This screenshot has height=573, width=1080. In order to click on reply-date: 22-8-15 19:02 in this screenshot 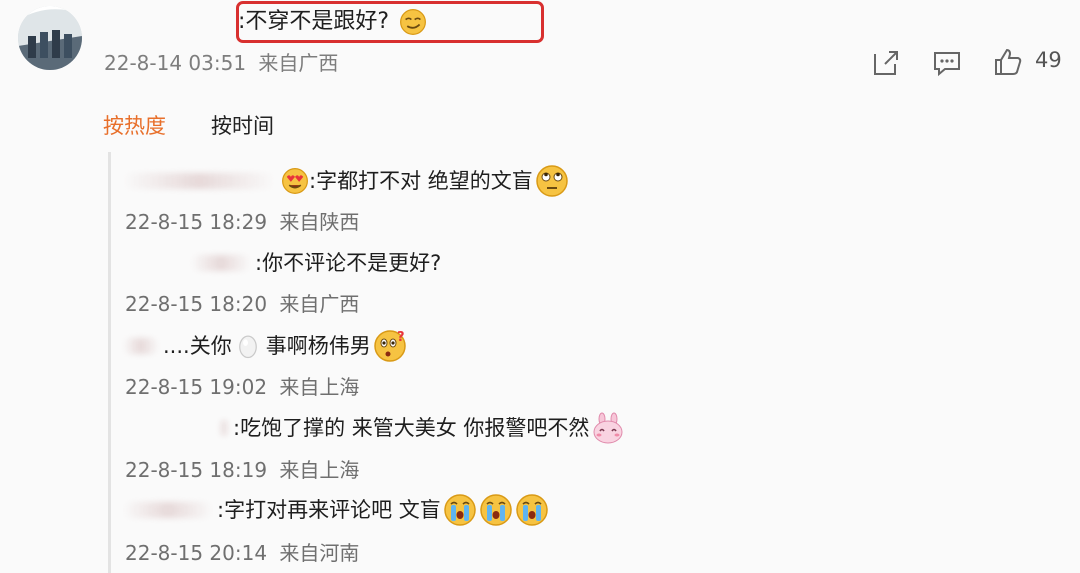, I will do `click(196, 387)`.